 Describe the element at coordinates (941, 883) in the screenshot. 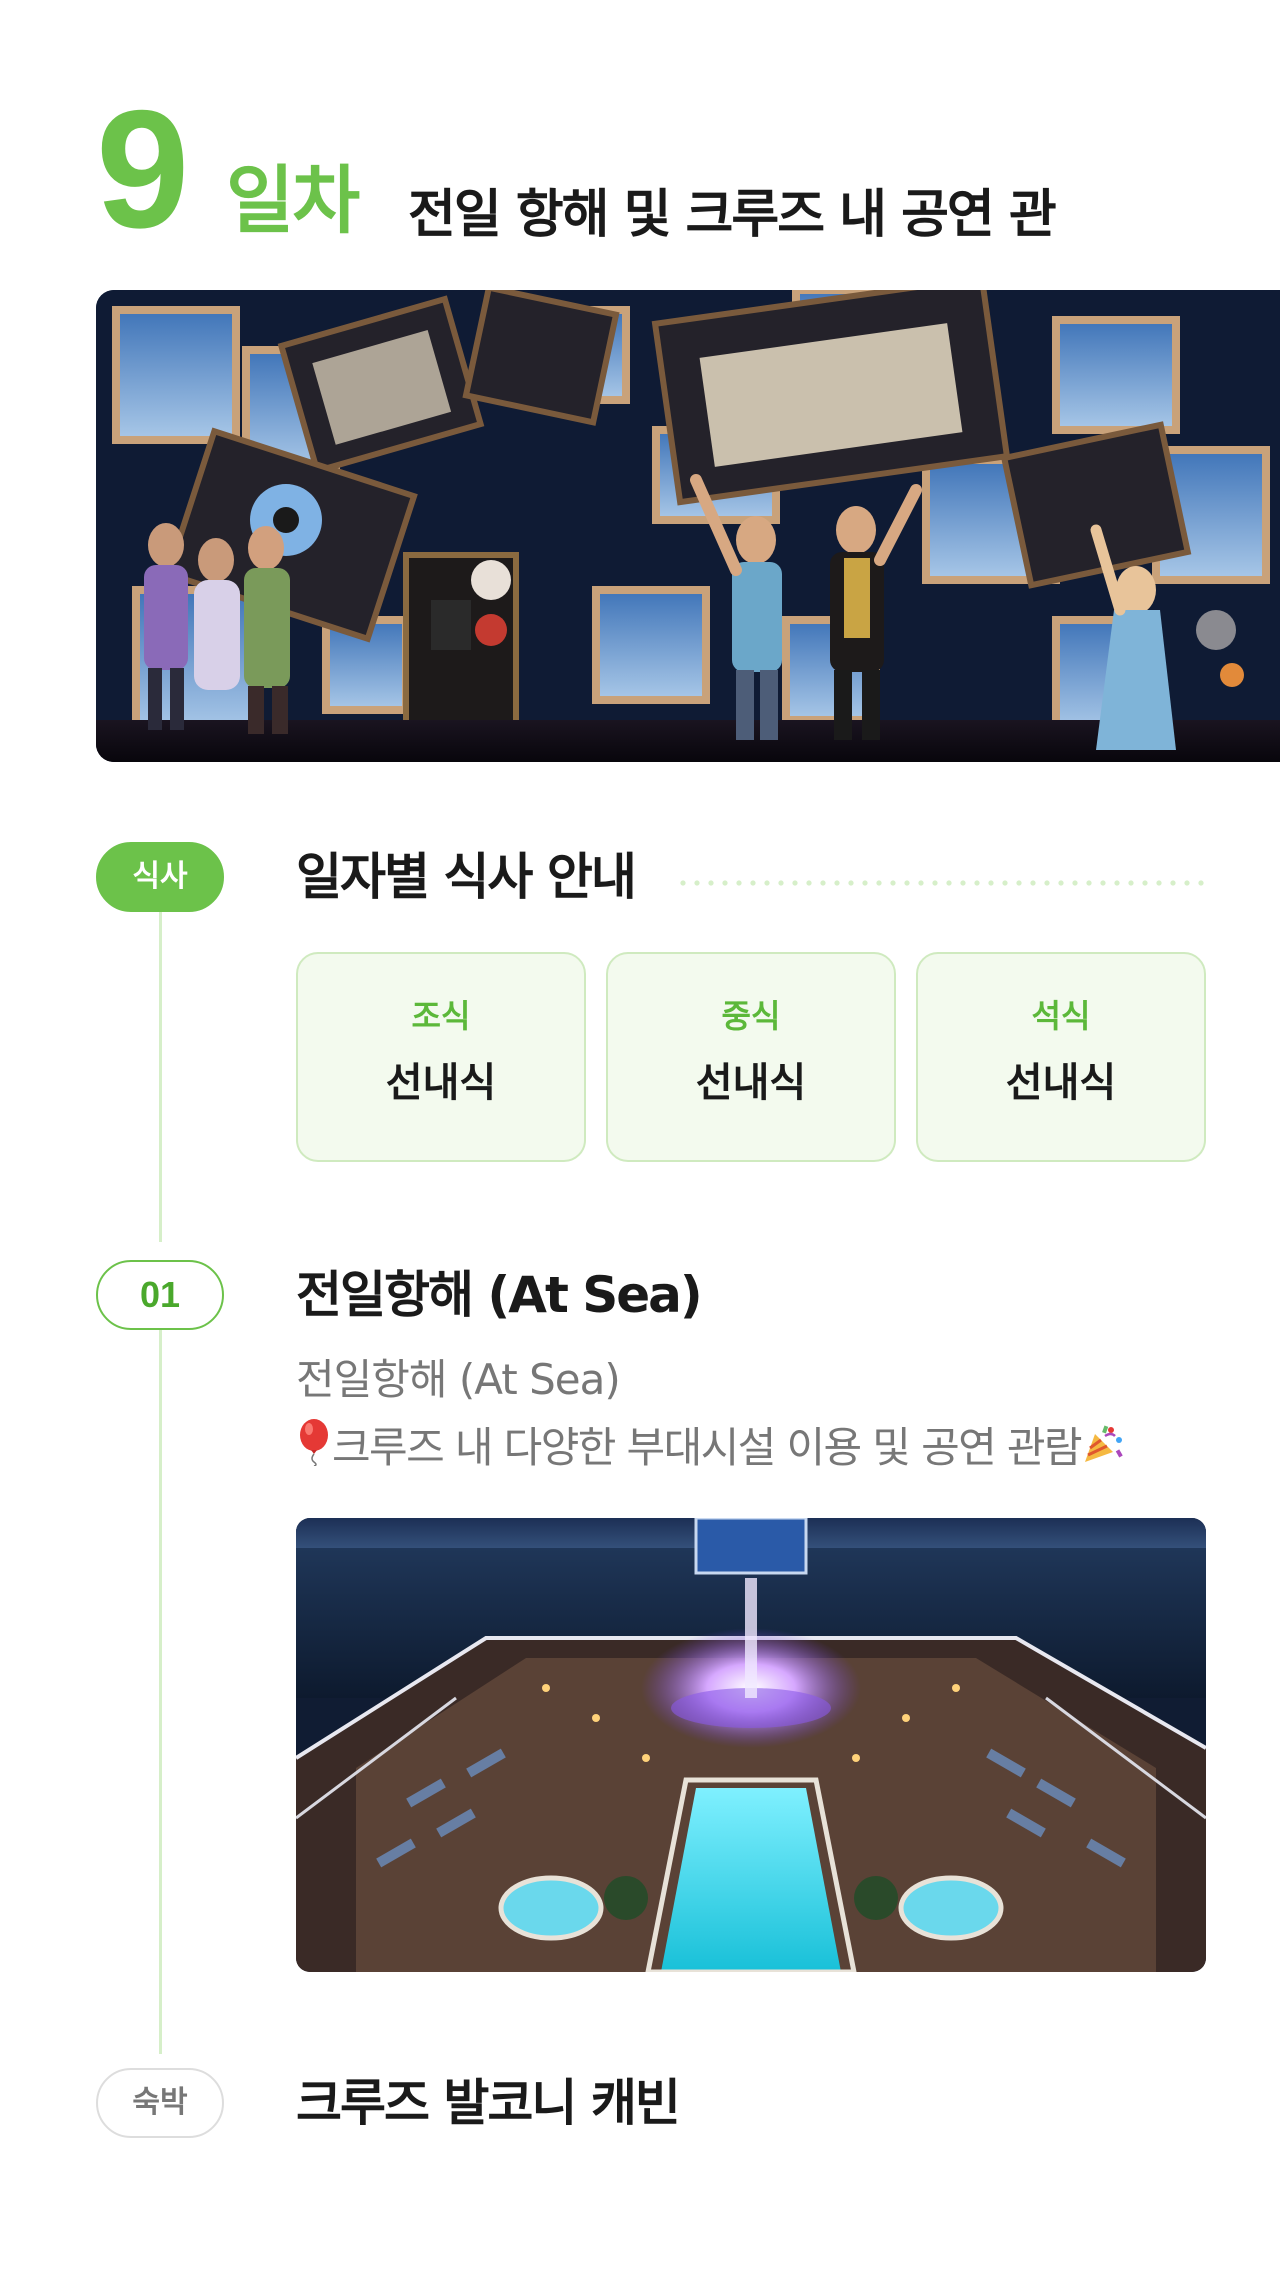

I see `dotted-divider` at that location.